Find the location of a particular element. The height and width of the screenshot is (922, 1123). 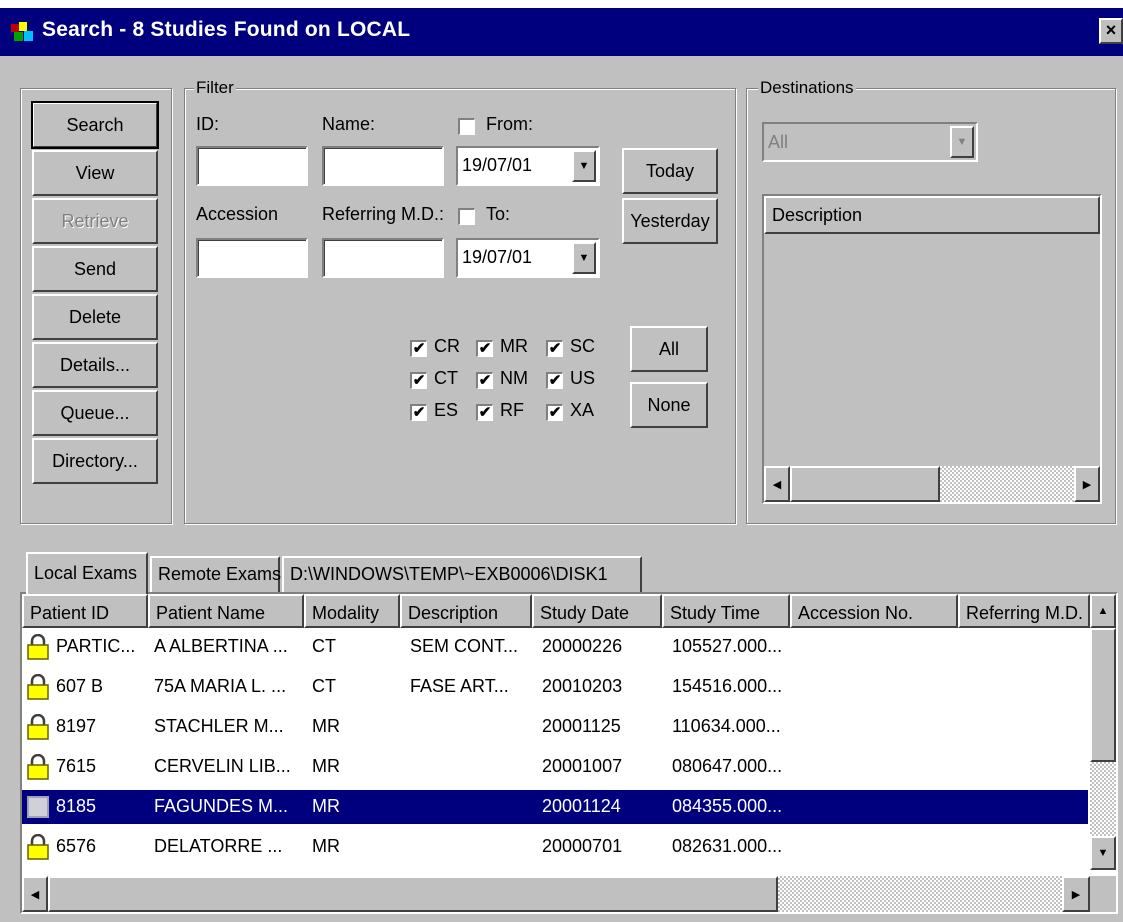

to-date-combo: 19/07/01 ▼ is located at coordinates (528, 258).